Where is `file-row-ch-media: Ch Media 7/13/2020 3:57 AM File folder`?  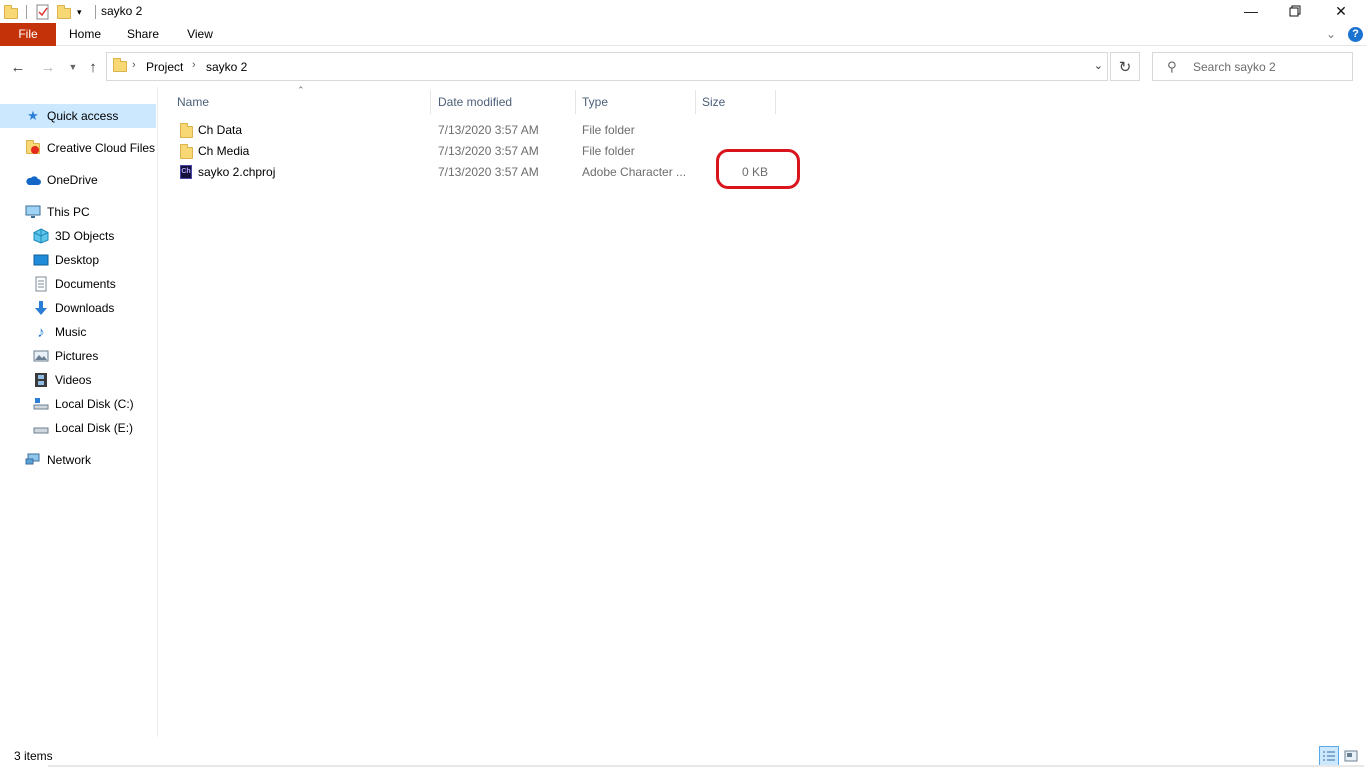
file-row-ch-media: Ch Media 7/13/2020 3:57 AM File folder is located at coordinates (472, 151).